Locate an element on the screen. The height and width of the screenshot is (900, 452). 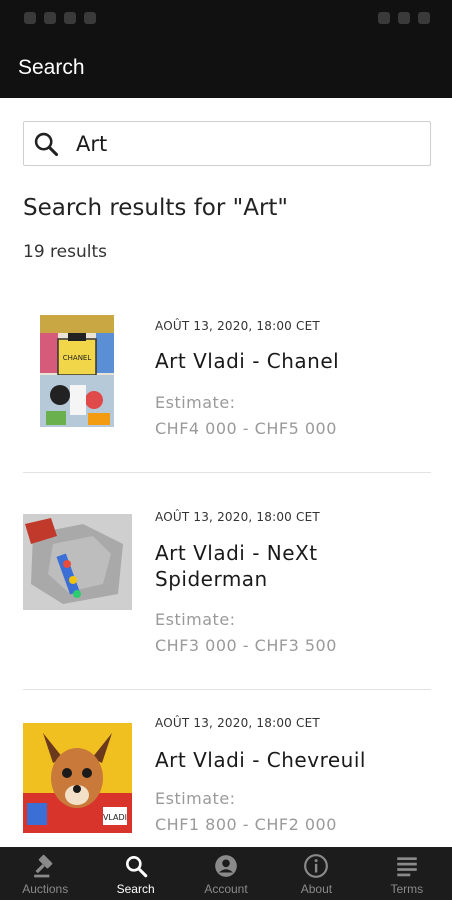
lot-title: Art Vladi - Chevreuil is located at coordinates (295, 760).